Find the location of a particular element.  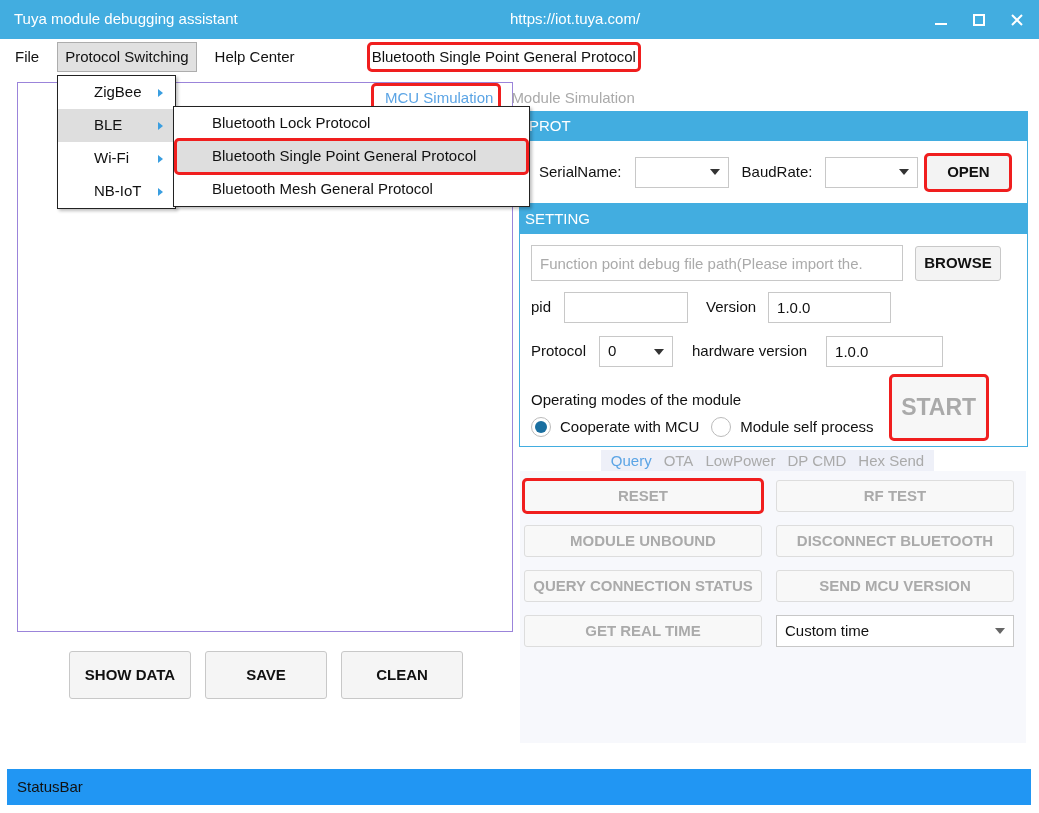

pid-field is located at coordinates (626, 307).